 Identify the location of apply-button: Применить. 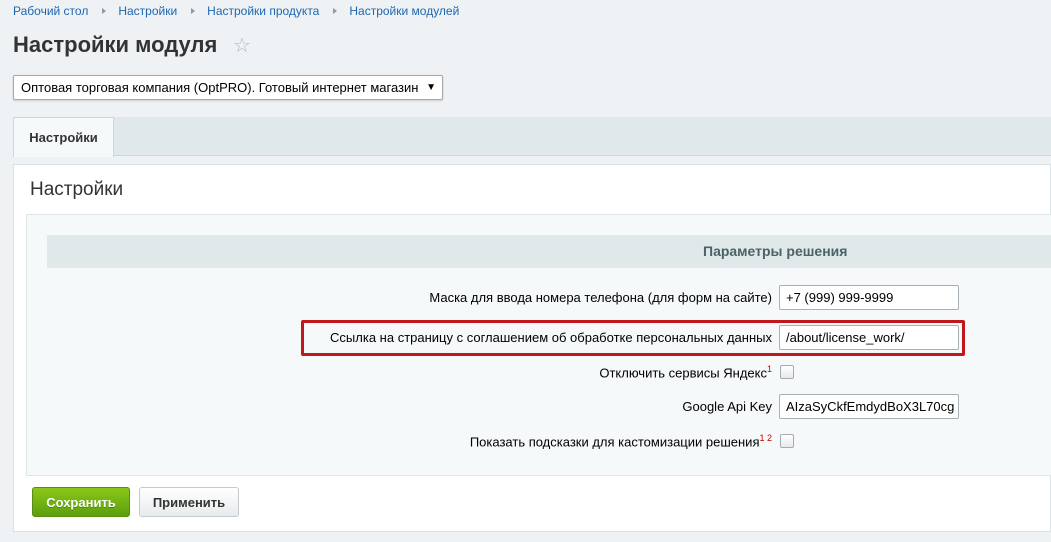
(189, 502).